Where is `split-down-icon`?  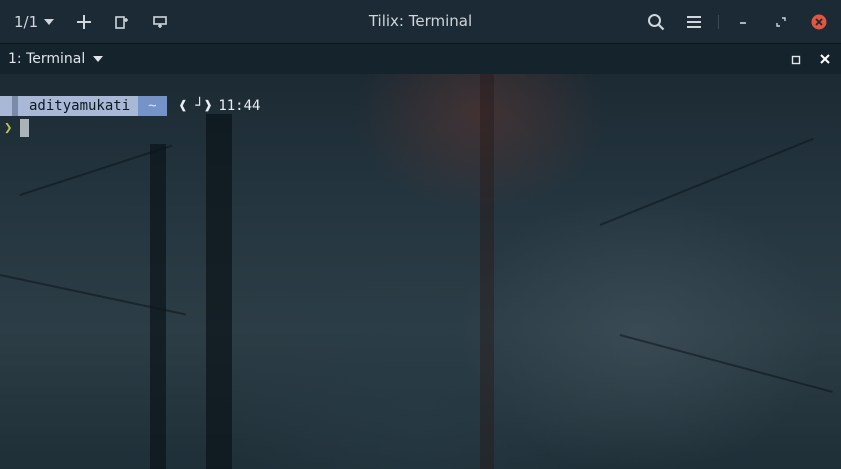
split-down-icon is located at coordinates (160, 21).